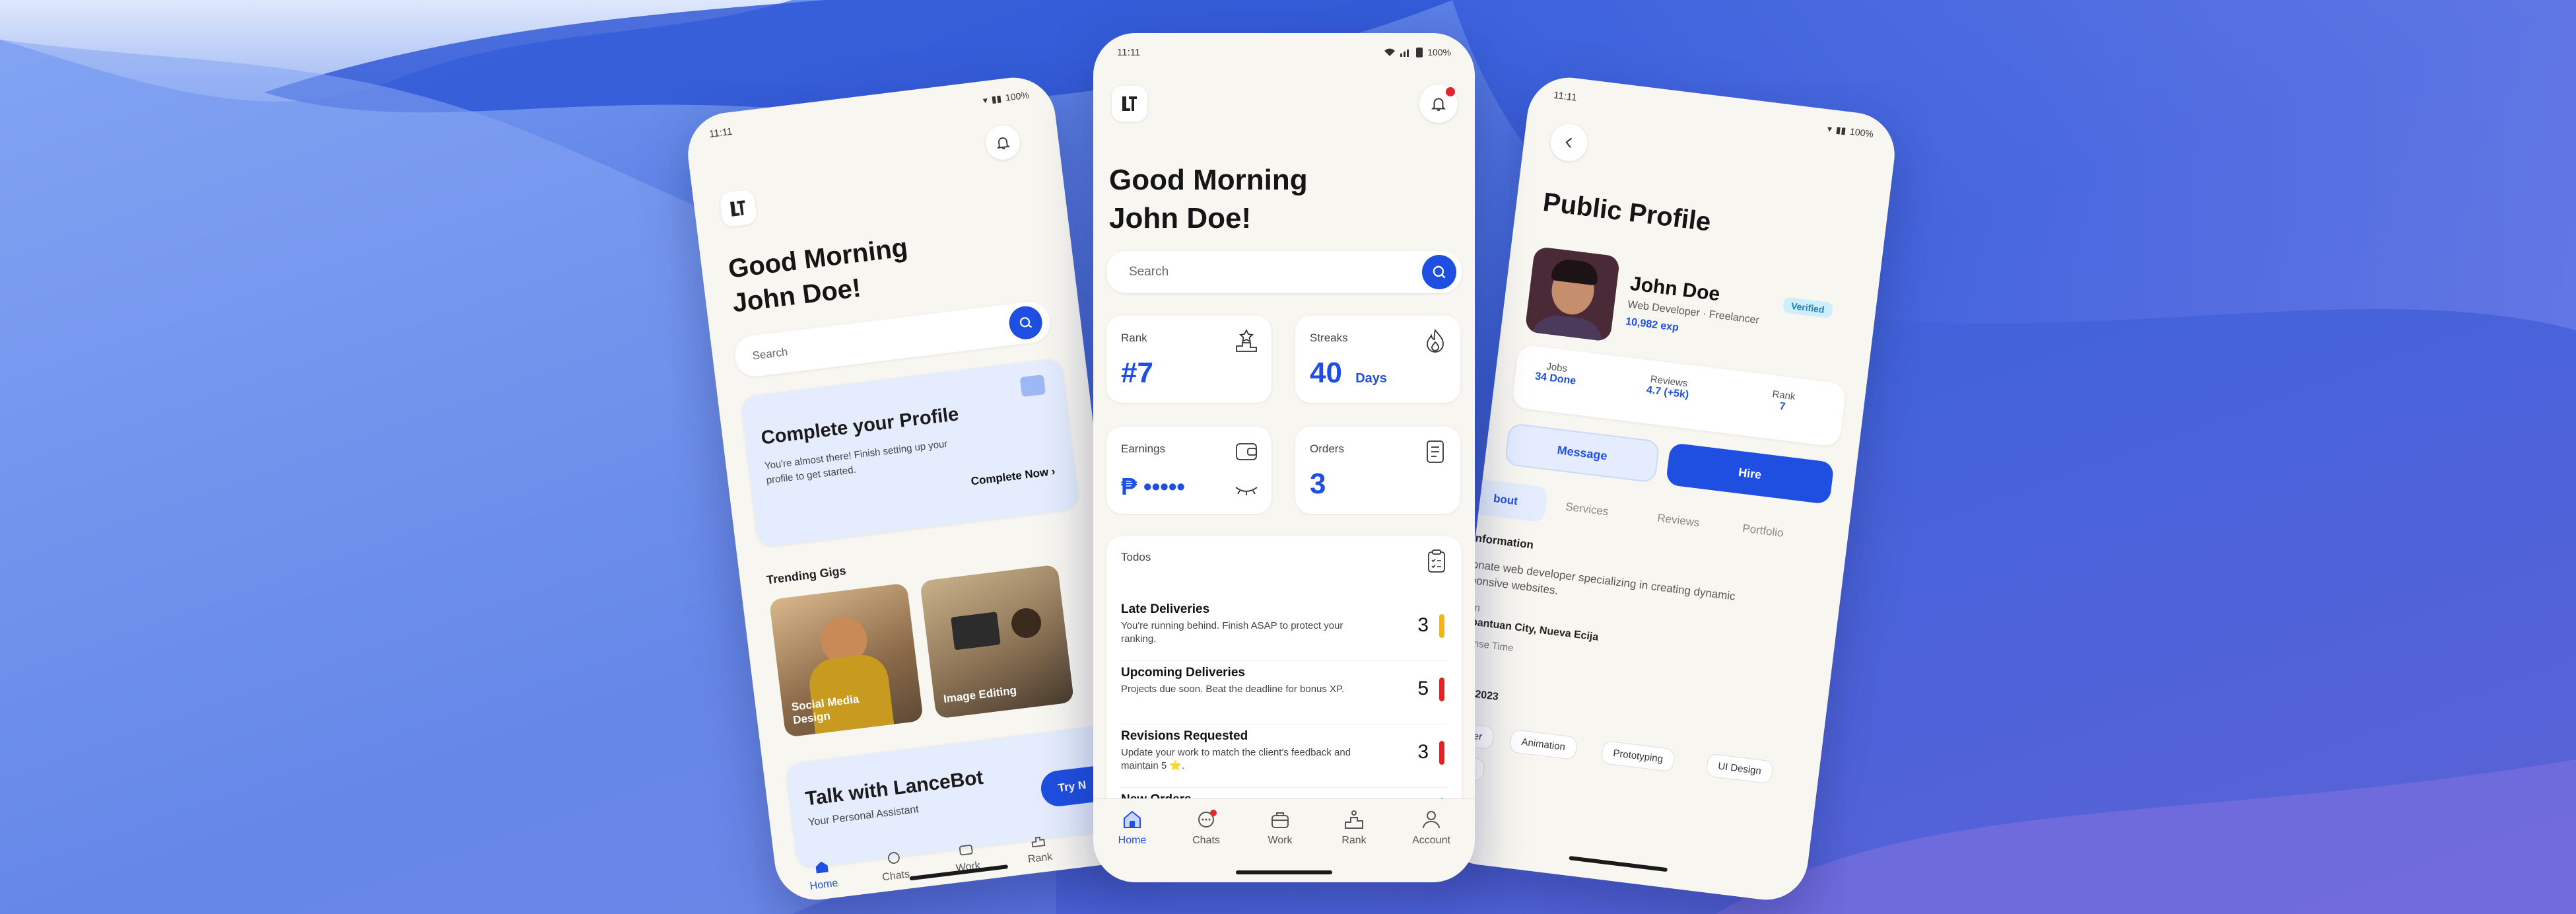 This screenshot has height=914, width=2576. What do you see at coordinates (1134, 338) in the screenshot?
I see `rank-label: Rank` at bounding box center [1134, 338].